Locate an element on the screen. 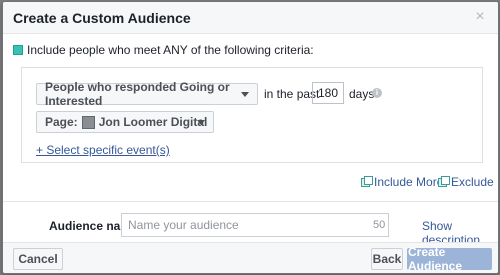 The width and height of the screenshot is (500, 275). close-icon: × is located at coordinates (480, 17).